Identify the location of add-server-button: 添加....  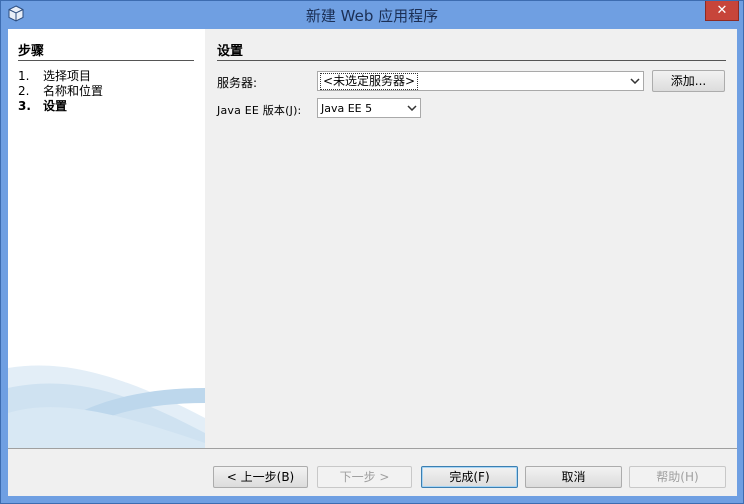
(688, 81).